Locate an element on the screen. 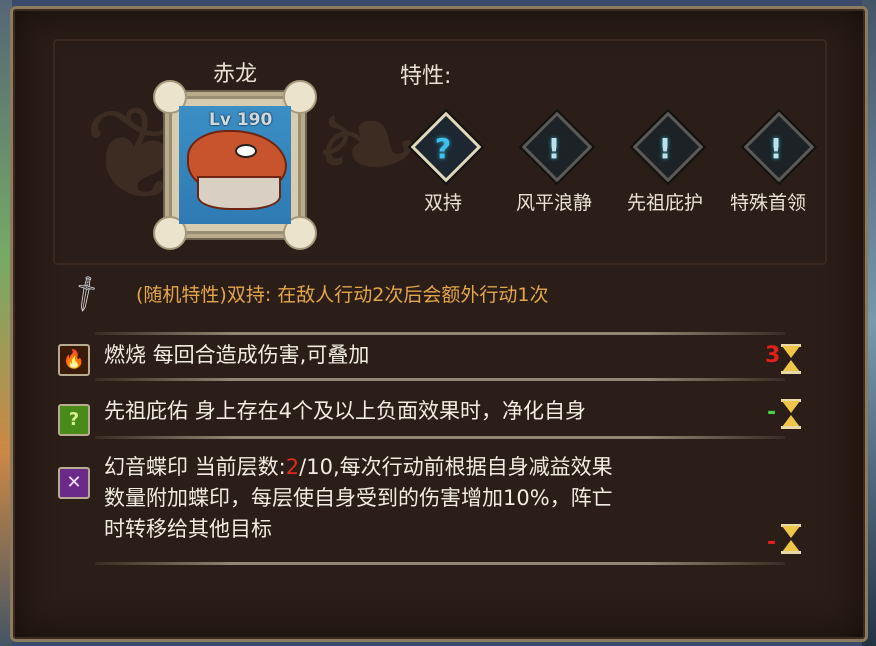  trait-item-ancestor-protection: ! 先祖庇护 is located at coordinates (664, 166).